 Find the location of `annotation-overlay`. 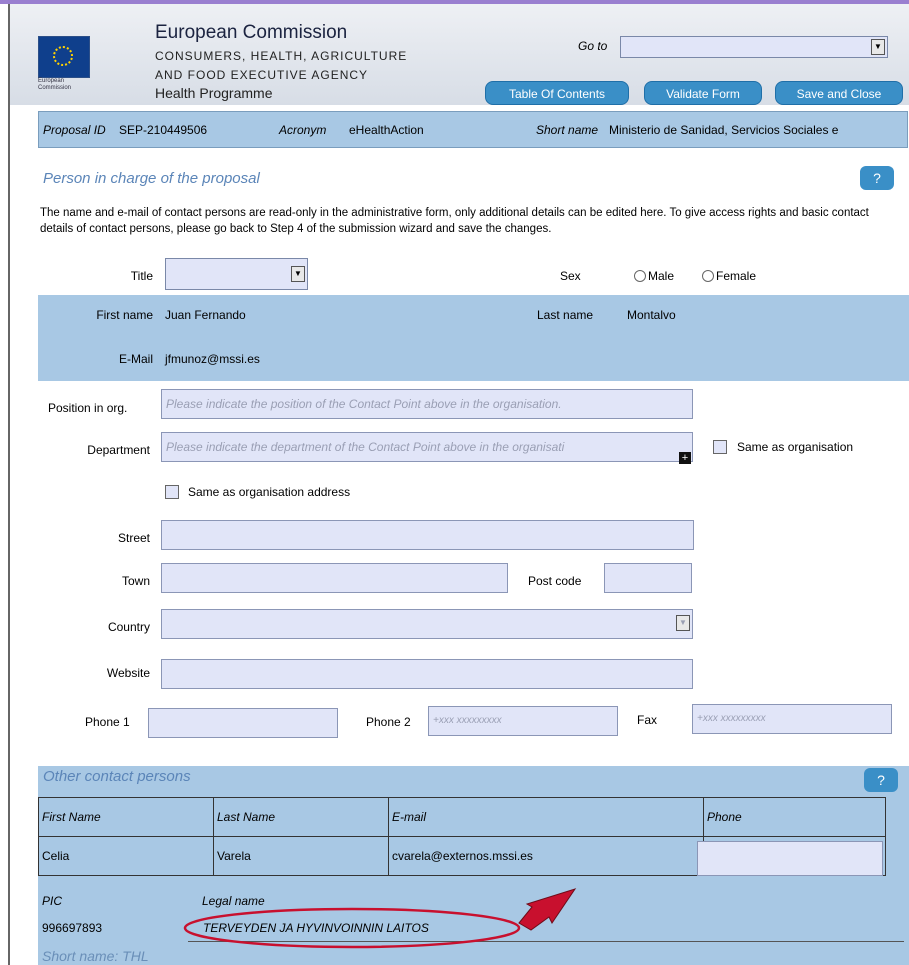

annotation-overlay is located at coordinates (380, 918).